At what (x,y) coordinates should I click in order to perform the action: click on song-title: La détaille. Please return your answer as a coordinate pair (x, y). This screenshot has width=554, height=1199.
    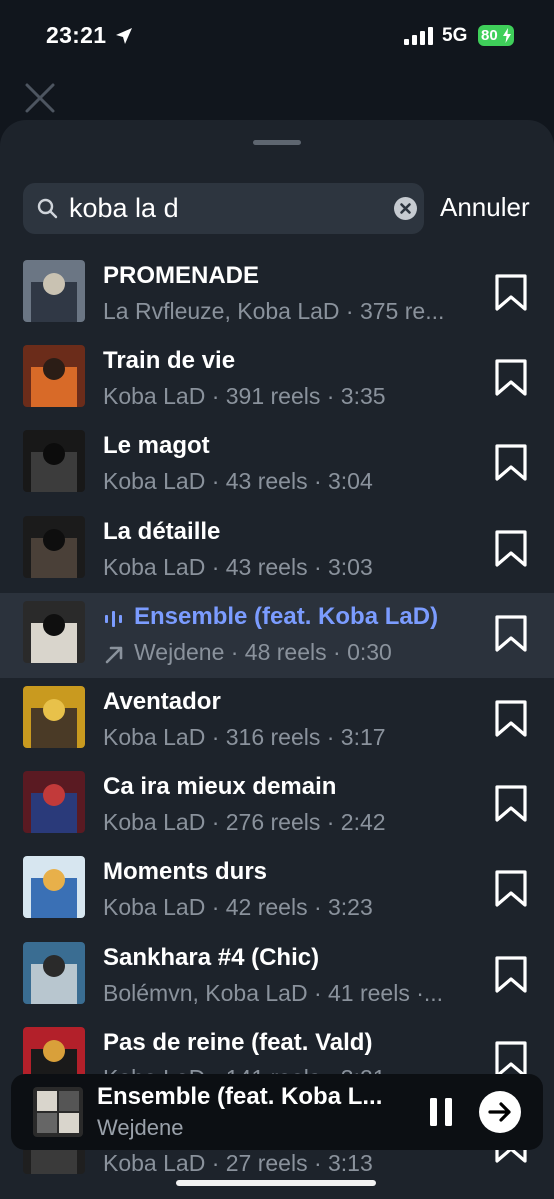
    Looking at the image, I should click on (162, 531).